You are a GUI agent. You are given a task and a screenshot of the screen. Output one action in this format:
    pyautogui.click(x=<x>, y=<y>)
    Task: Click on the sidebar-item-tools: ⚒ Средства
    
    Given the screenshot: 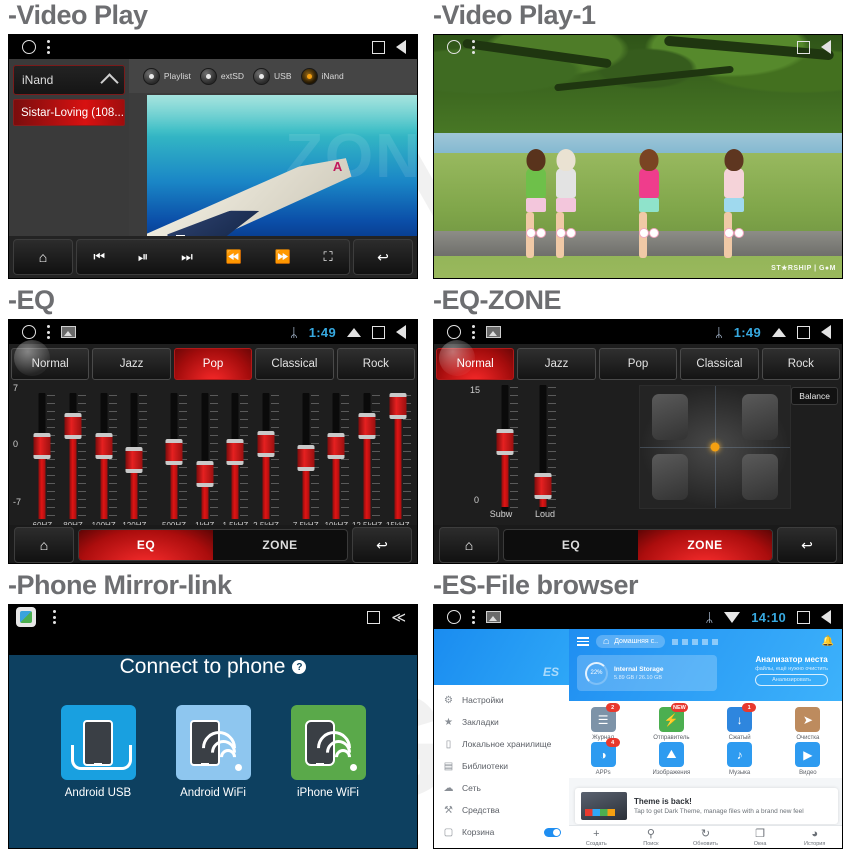 What is the action you would take?
    pyautogui.click(x=501, y=810)
    